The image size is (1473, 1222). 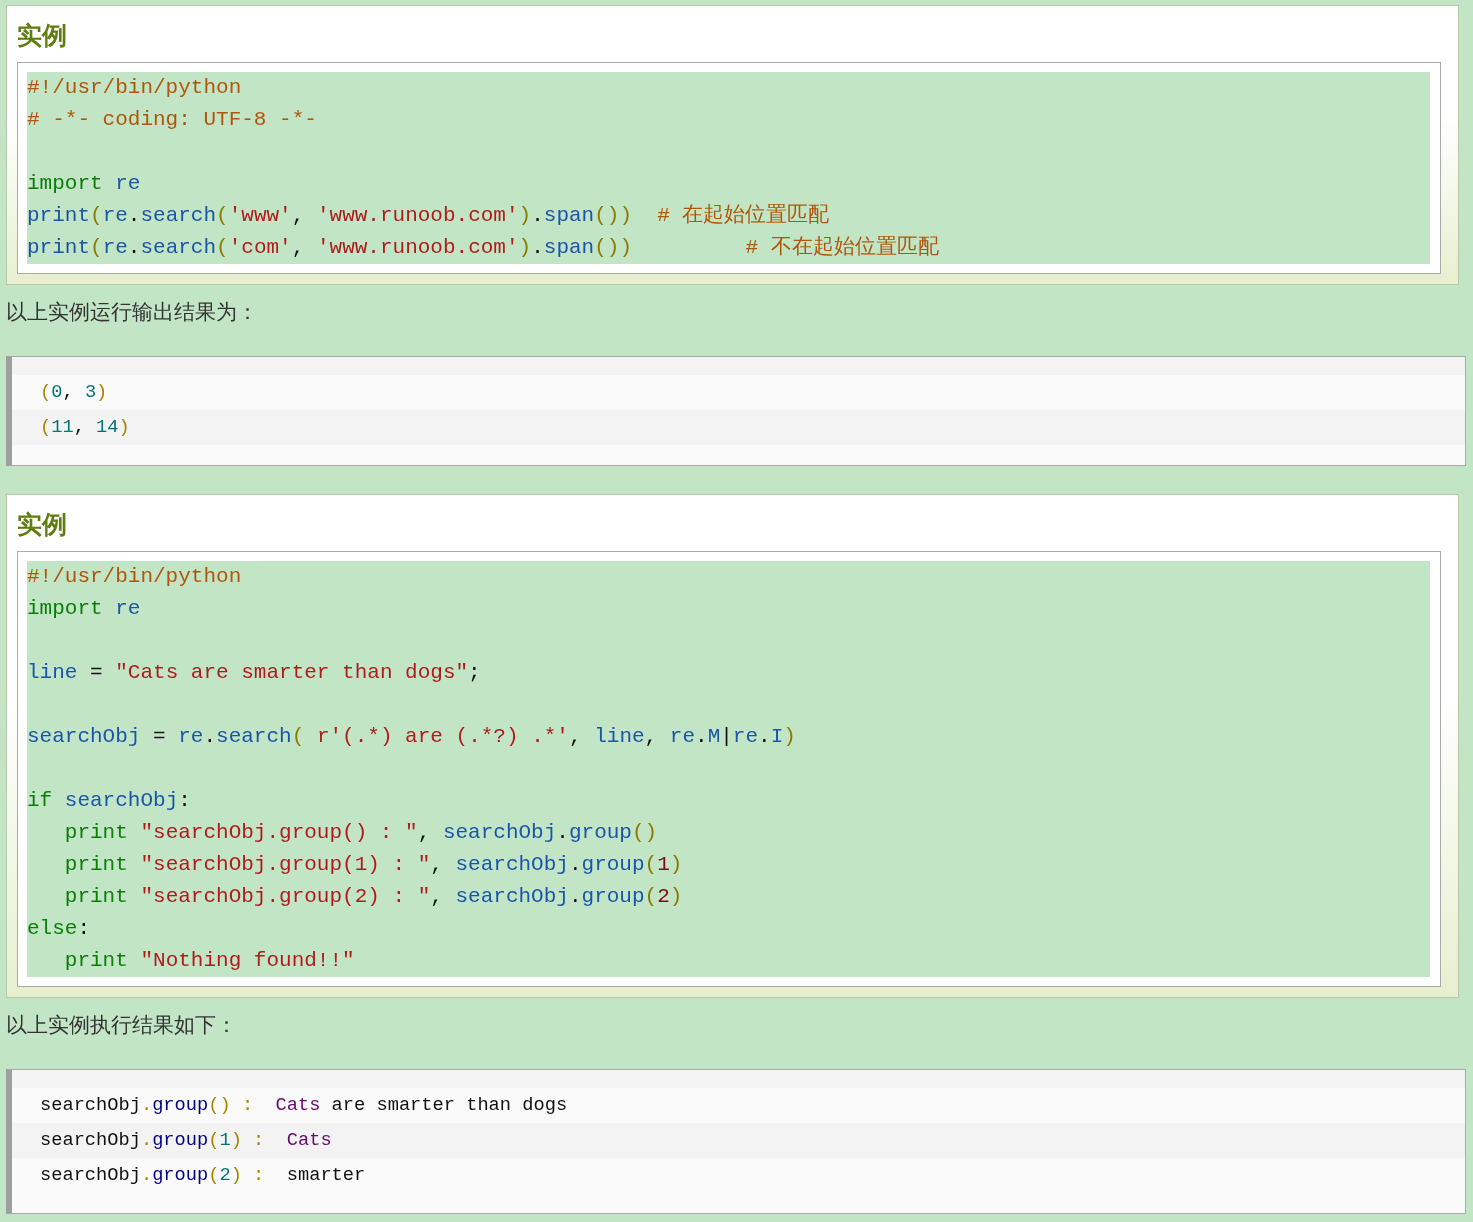 I want to click on code-line: else:, so click(x=59, y=929).